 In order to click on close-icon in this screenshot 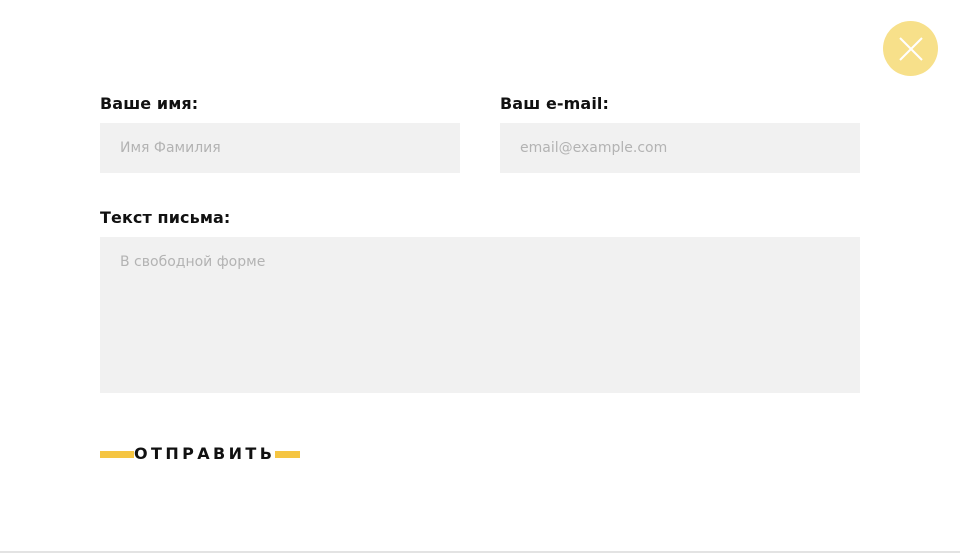, I will do `click(910, 48)`.